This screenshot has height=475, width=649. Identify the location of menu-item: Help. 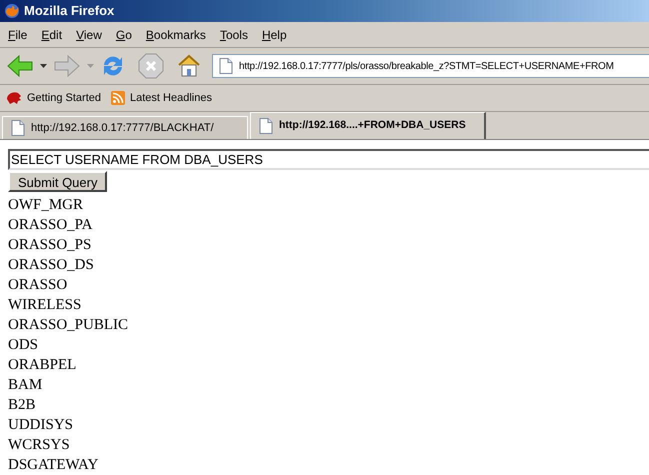
(274, 35).